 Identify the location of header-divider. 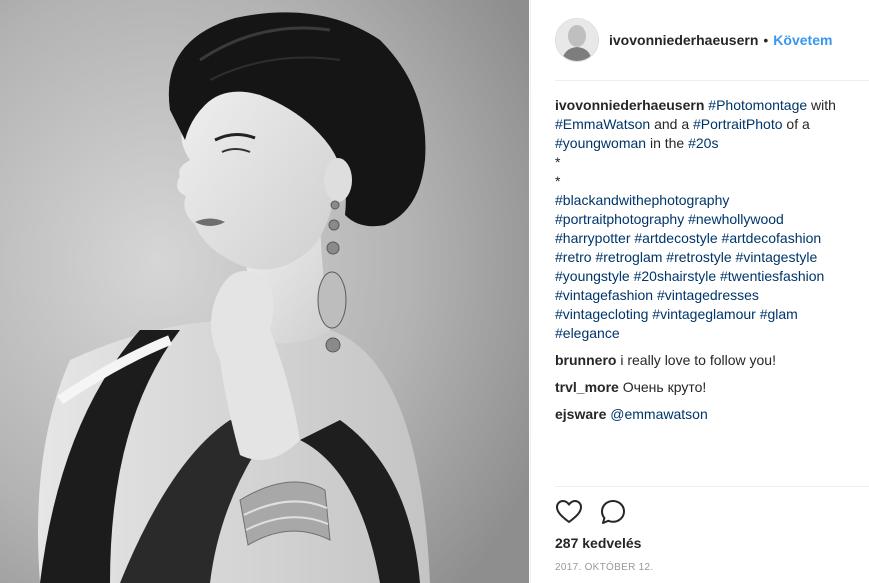
(712, 80).